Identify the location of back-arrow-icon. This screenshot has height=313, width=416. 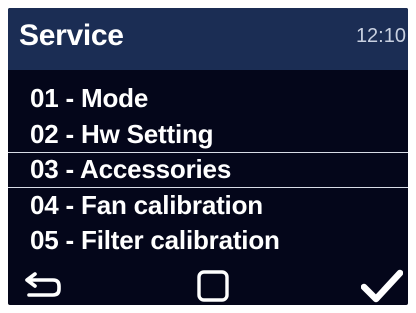
(43, 284).